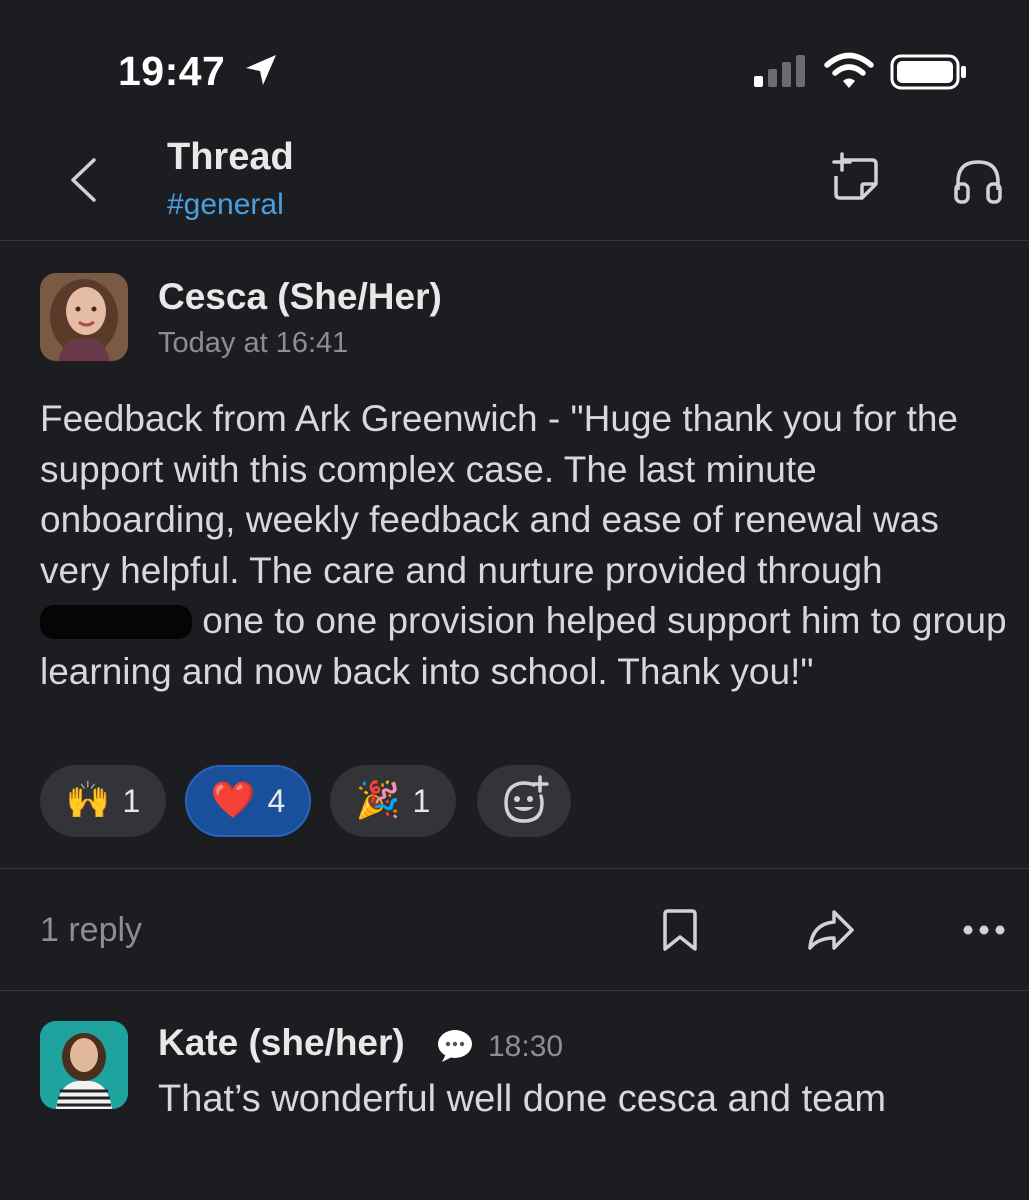 The width and height of the screenshot is (1029, 1200). I want to click on speech-bubble-icon, so click(455, 1046).